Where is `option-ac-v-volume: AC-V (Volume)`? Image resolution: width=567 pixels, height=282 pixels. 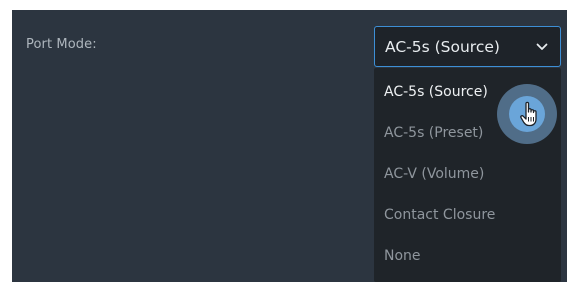 option-ac-v-volume: AC-V (Volume) is located at coordinates (434, 174).